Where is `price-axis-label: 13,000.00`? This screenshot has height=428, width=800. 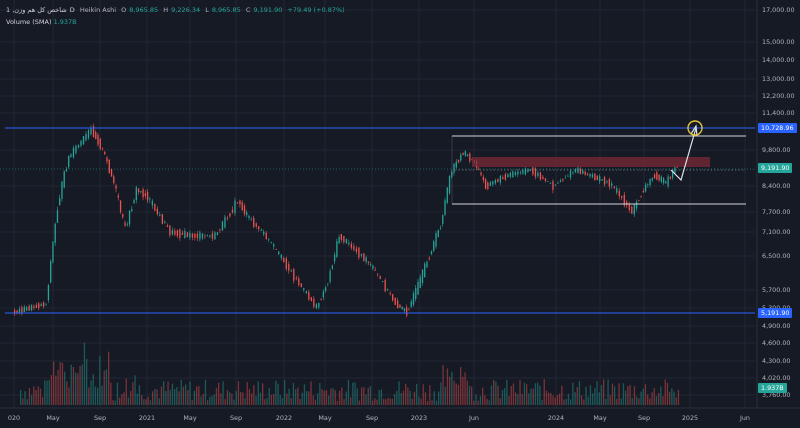
price-axis-label: 13,000.00 is located at coordinates (778, 79).